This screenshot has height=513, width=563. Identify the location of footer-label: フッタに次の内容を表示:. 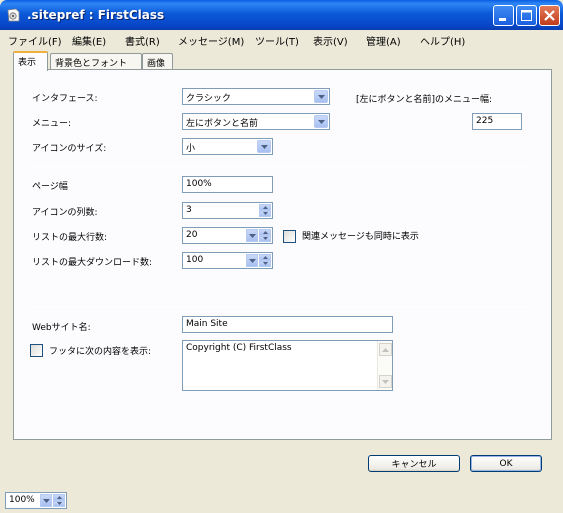
(100, 352).